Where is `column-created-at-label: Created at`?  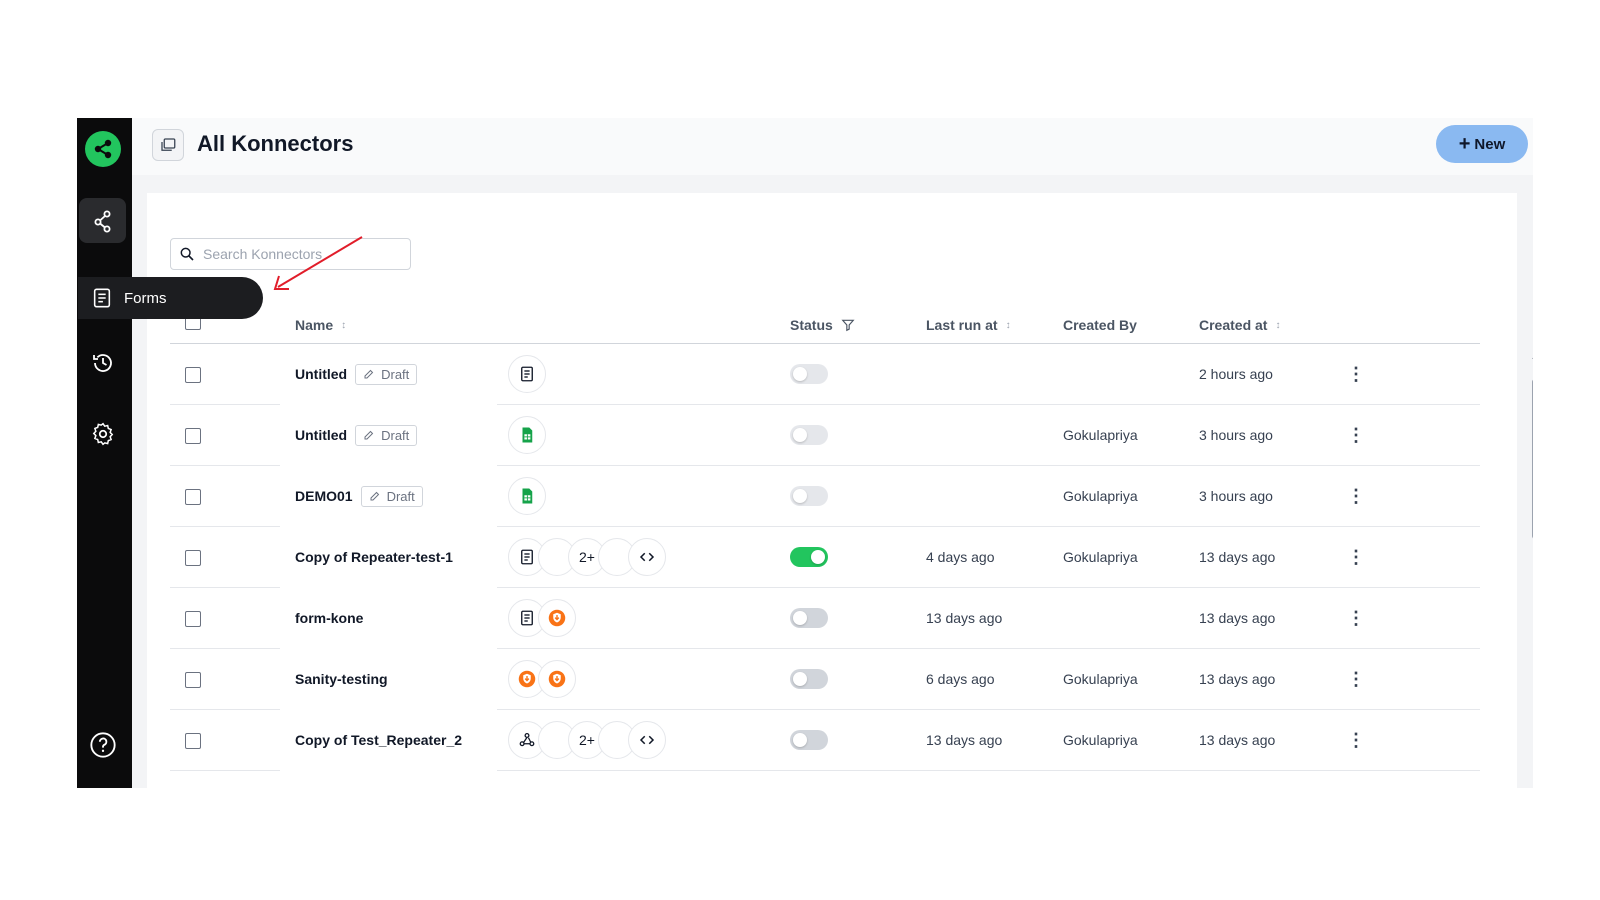 column-created-at-label: Created at is located at coordinates (1233, 325).